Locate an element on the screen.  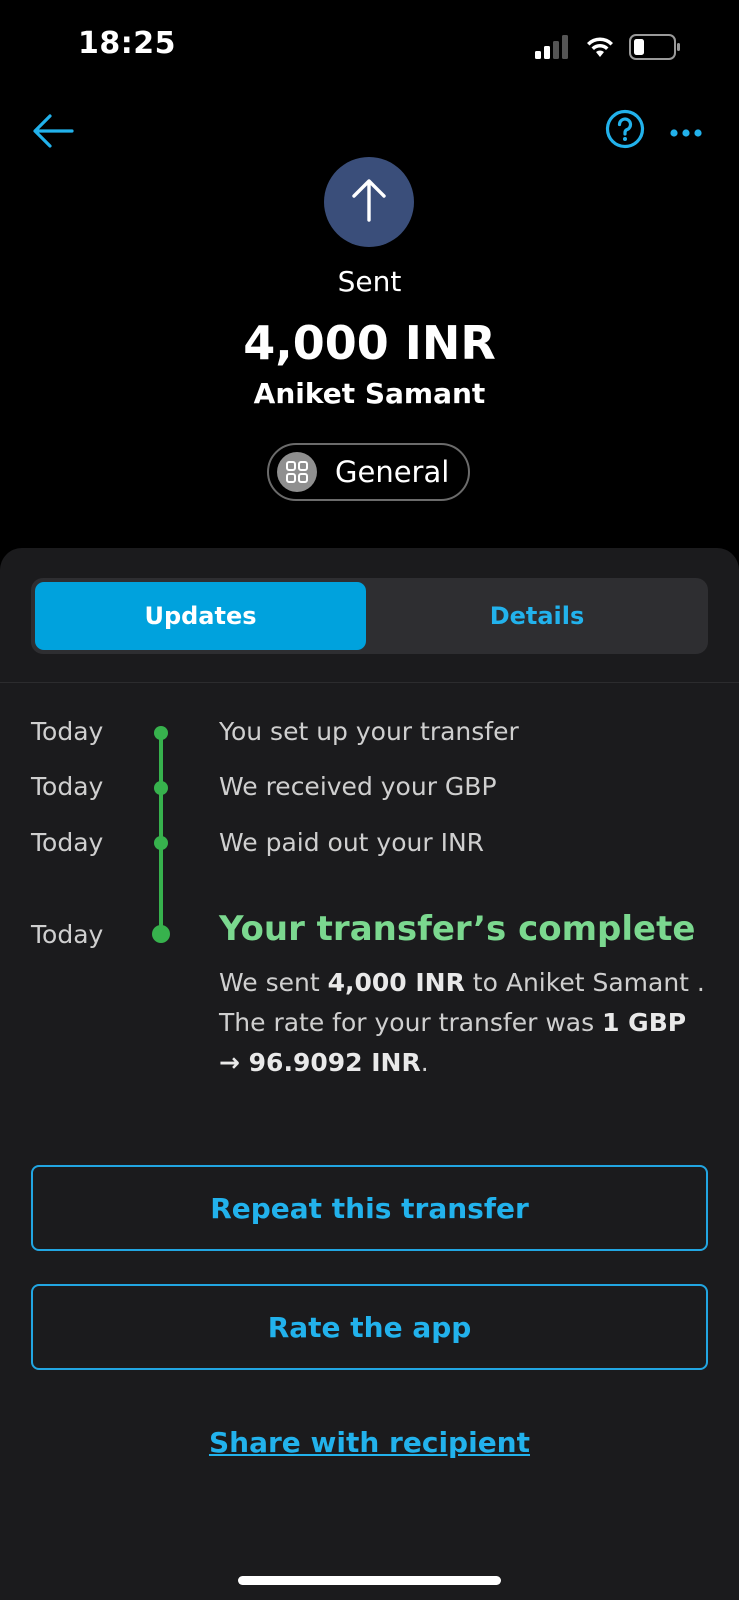
signal-icon is located at coordinates (553, 49).